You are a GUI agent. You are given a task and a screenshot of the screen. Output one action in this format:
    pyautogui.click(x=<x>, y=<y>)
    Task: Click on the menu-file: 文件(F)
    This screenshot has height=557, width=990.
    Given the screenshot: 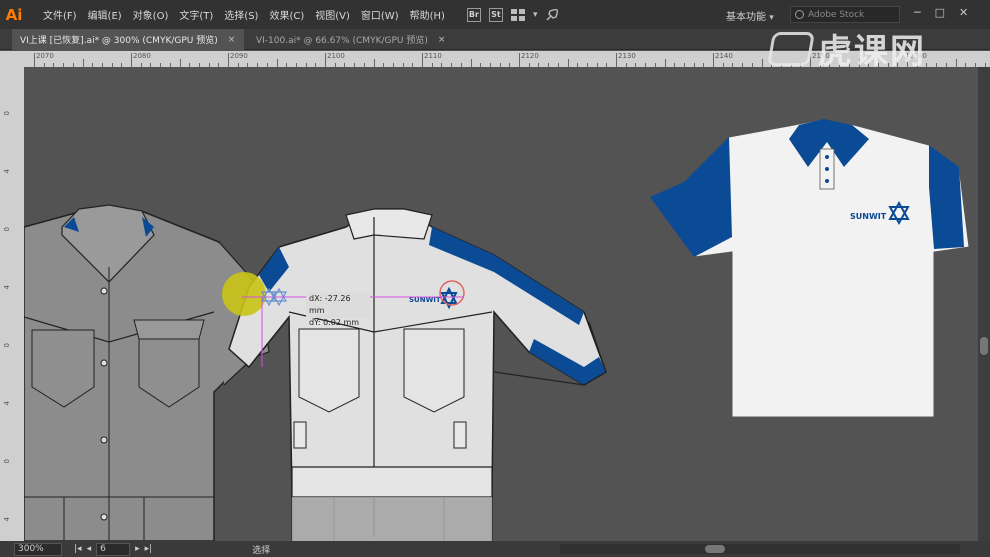 What is the action you would take?
    pyautogui.click(x=60, y=14)
    